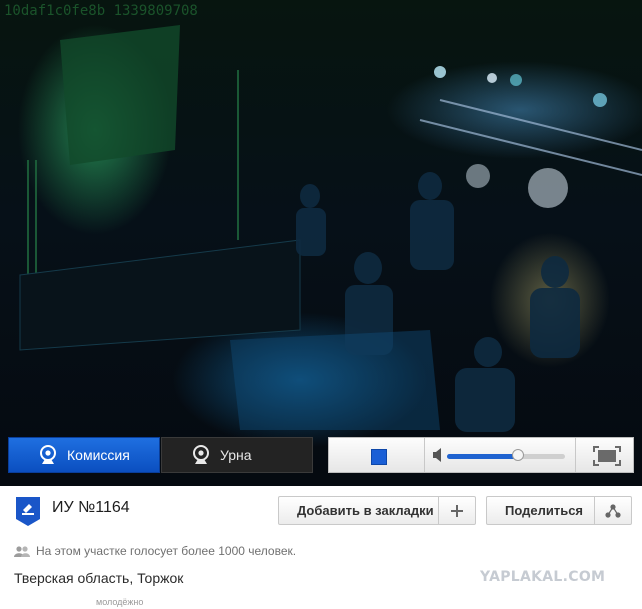 This screenshot has height=609, width=642. I want to click on share-icon, so click(612, 510).